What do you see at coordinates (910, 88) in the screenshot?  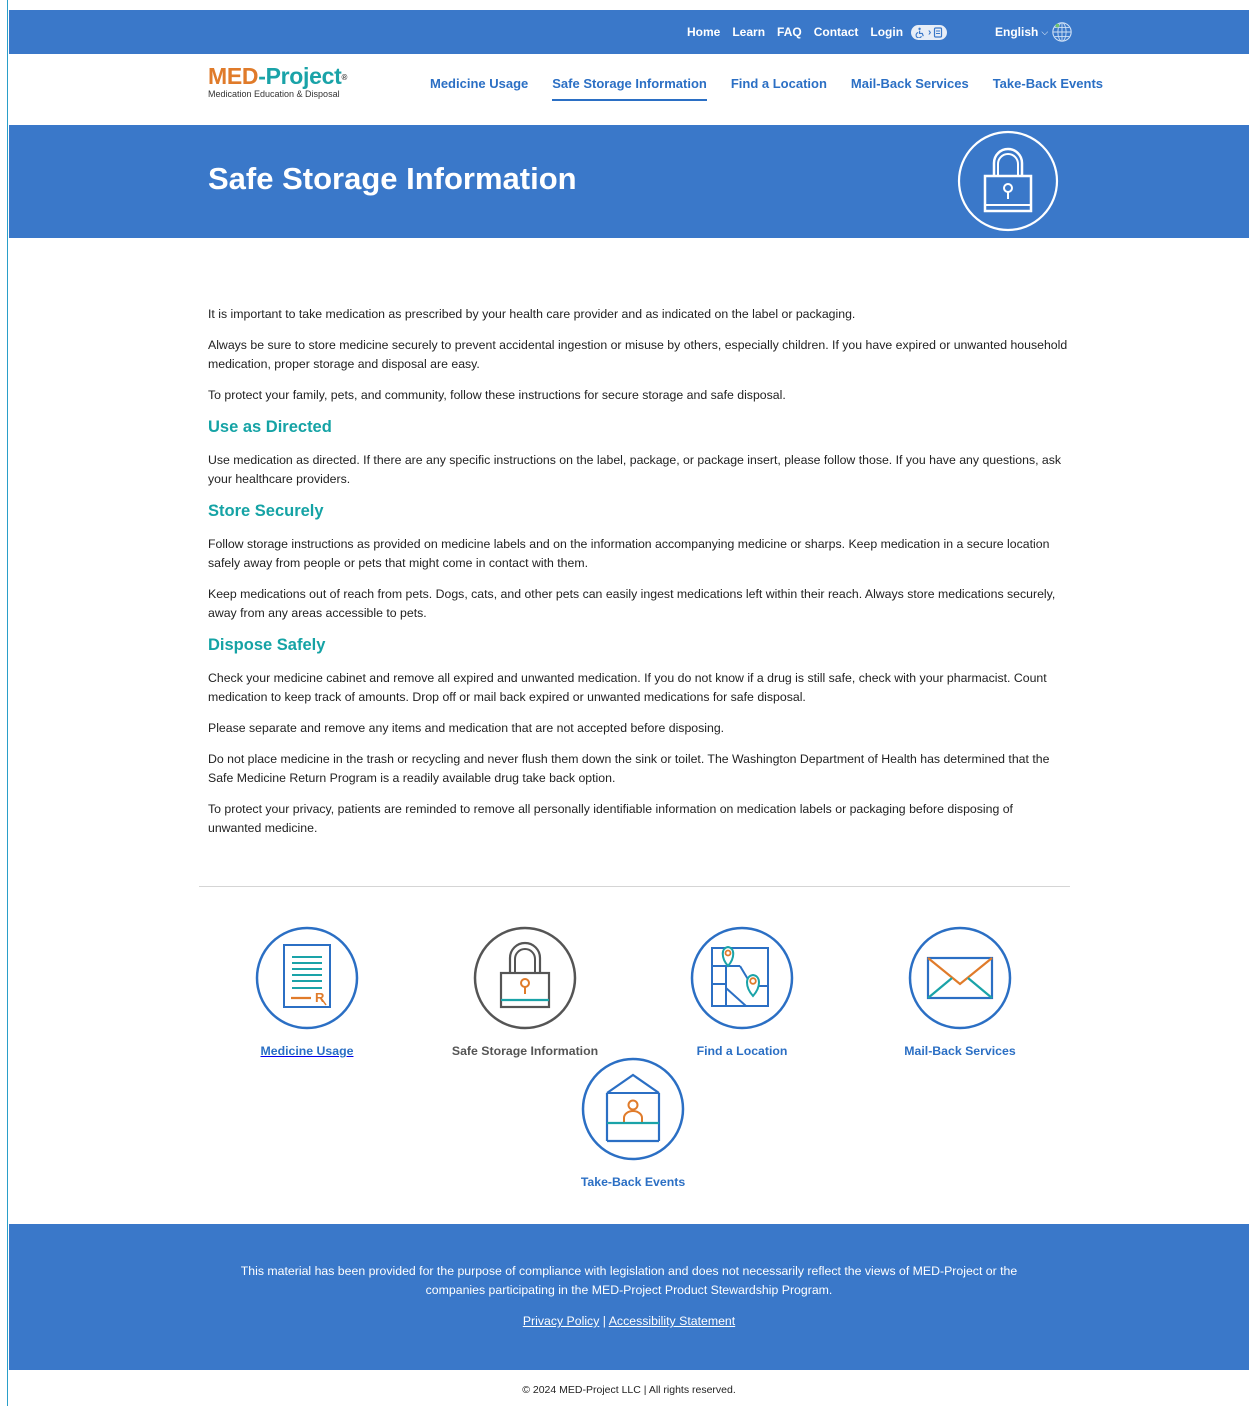 I see `nav-mail-back-services: Mail-Back Services` at bounding box center [910, 88].